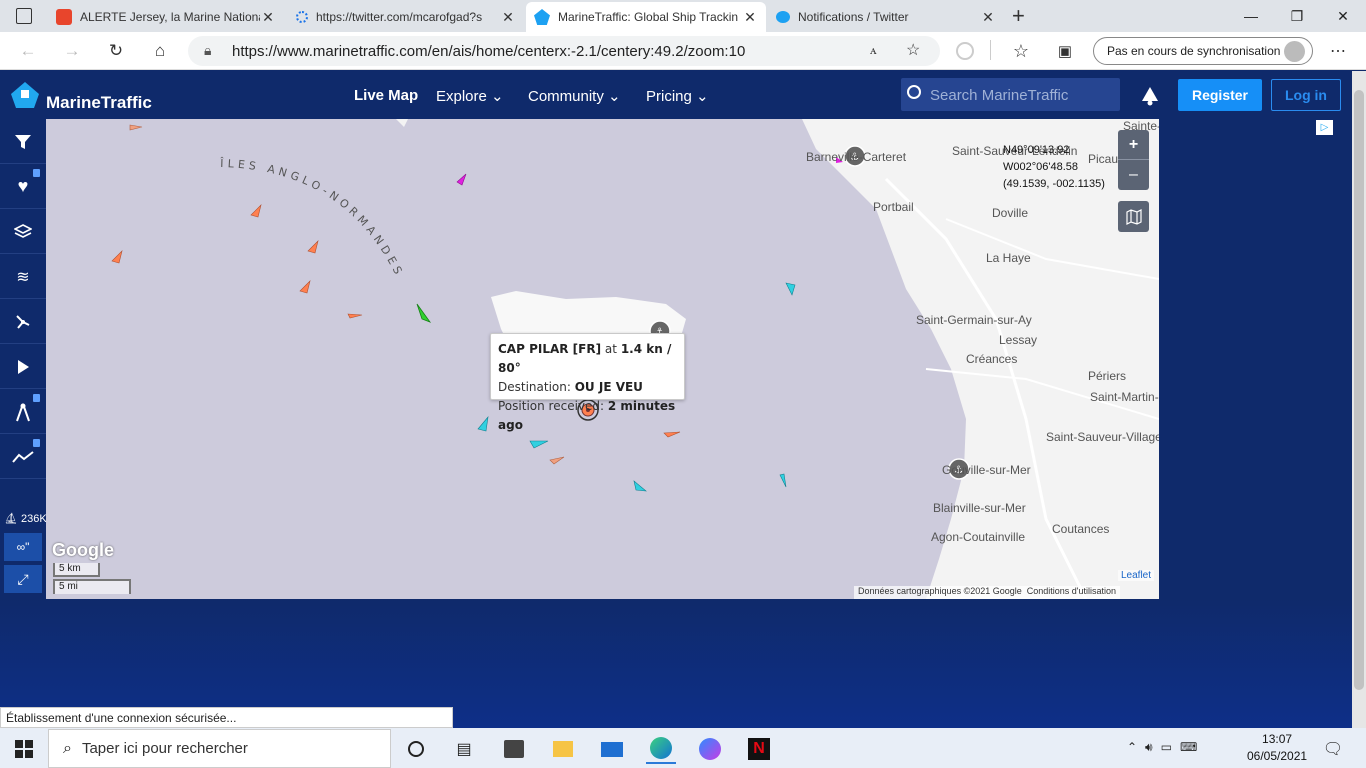 Image resolution: width=1366 pixels, height=768 pixels. I want to click on notification-center-icon: 🗨︎, so click(1333, 749).